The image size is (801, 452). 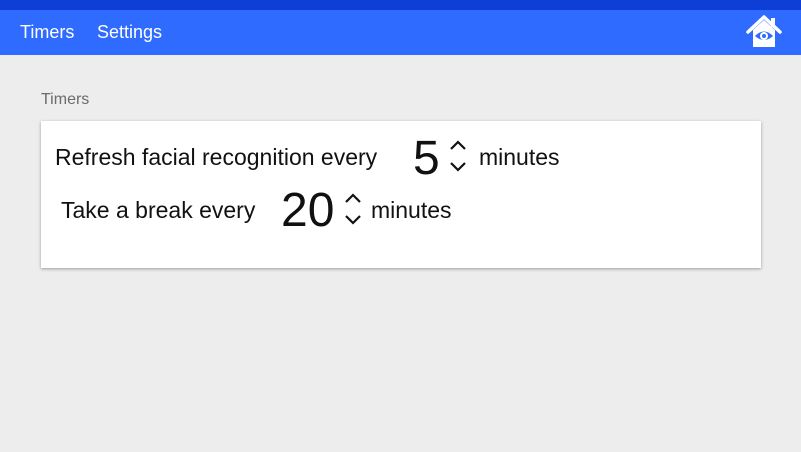 I want to click on home-button, so click(x=764, y=32).